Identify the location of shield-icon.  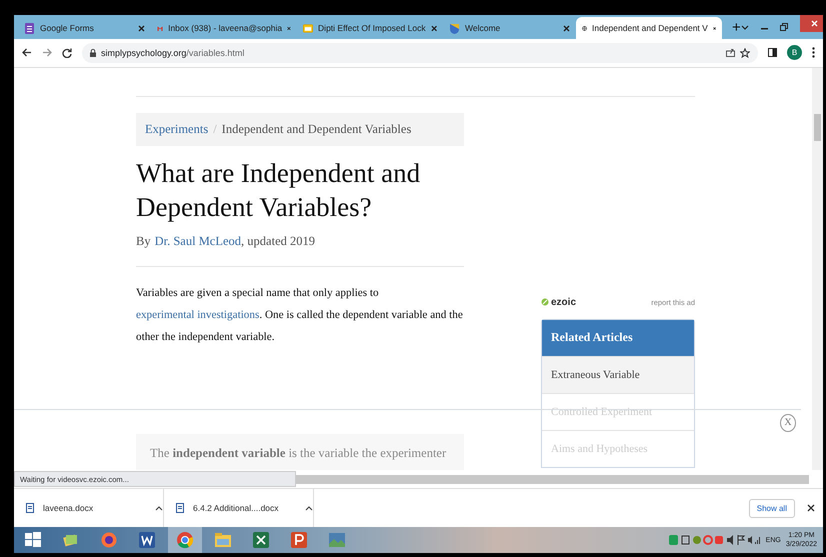
(454, 28).